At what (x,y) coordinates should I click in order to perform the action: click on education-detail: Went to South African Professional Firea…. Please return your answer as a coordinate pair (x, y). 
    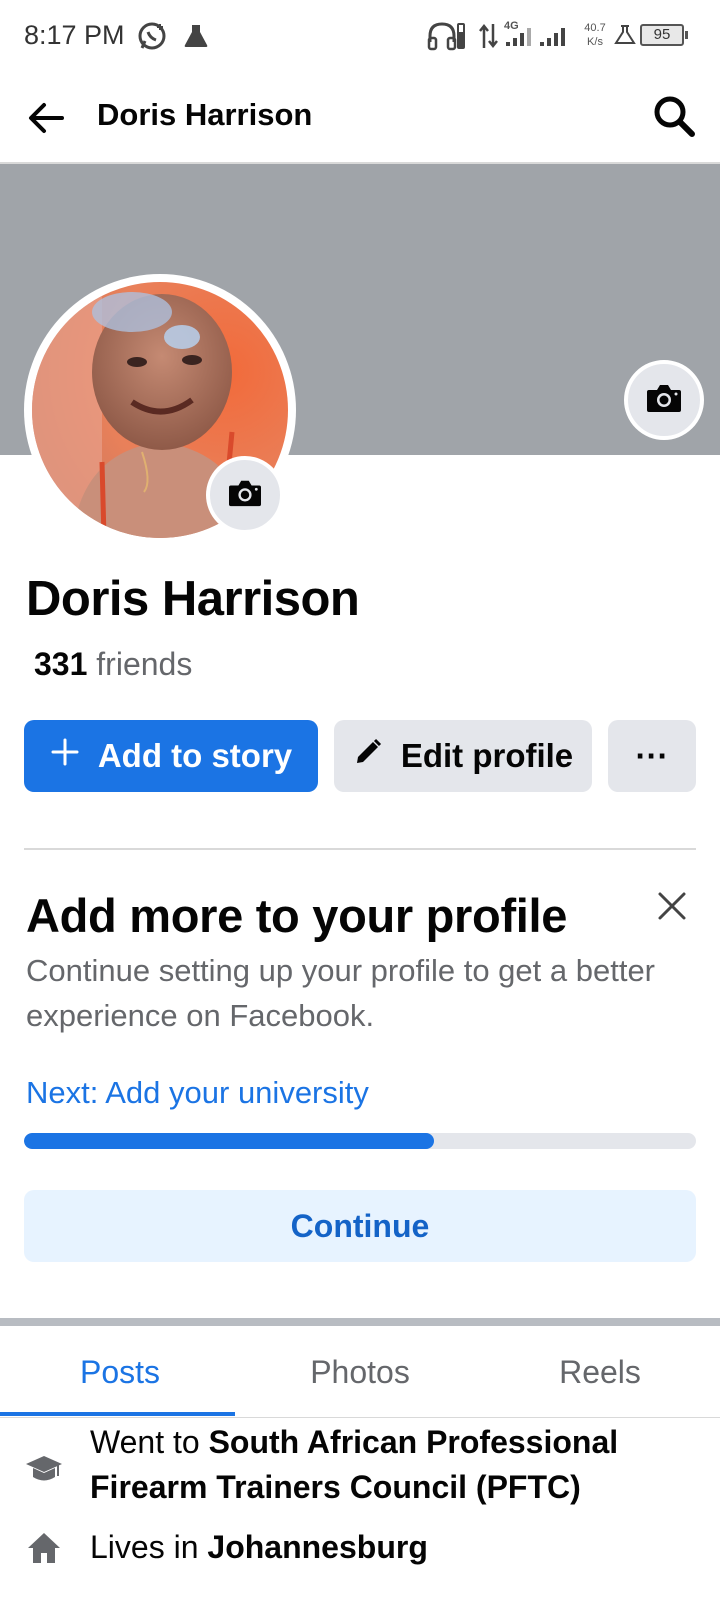
    Looking at the image, I should click on (400, 1465).